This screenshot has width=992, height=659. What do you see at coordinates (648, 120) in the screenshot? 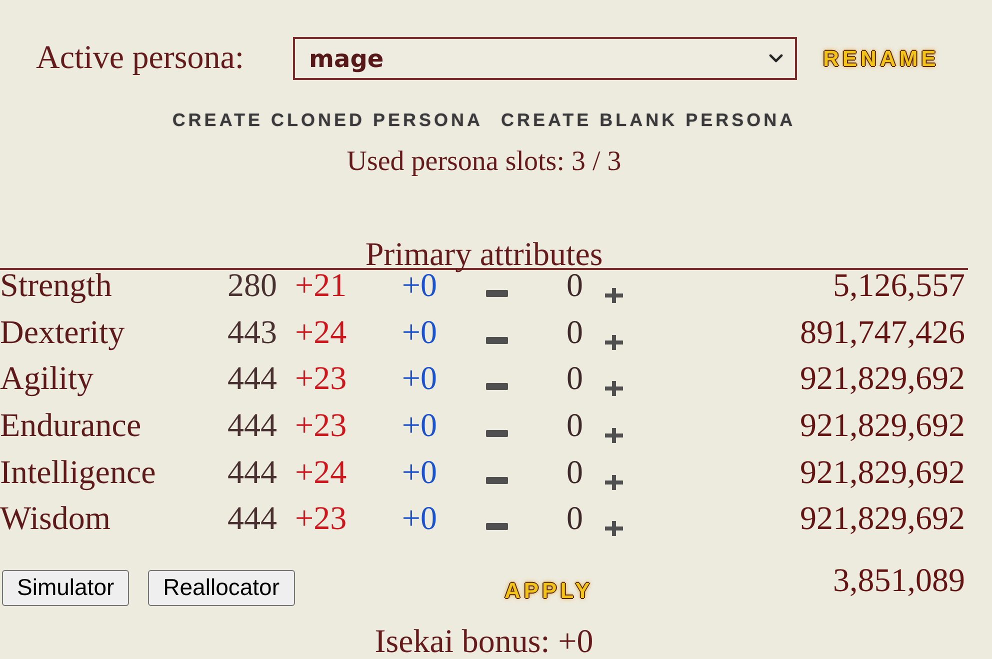
I see `create-persona-link: CREATE BLANK PERSONA` at bounding box center [648, 120].